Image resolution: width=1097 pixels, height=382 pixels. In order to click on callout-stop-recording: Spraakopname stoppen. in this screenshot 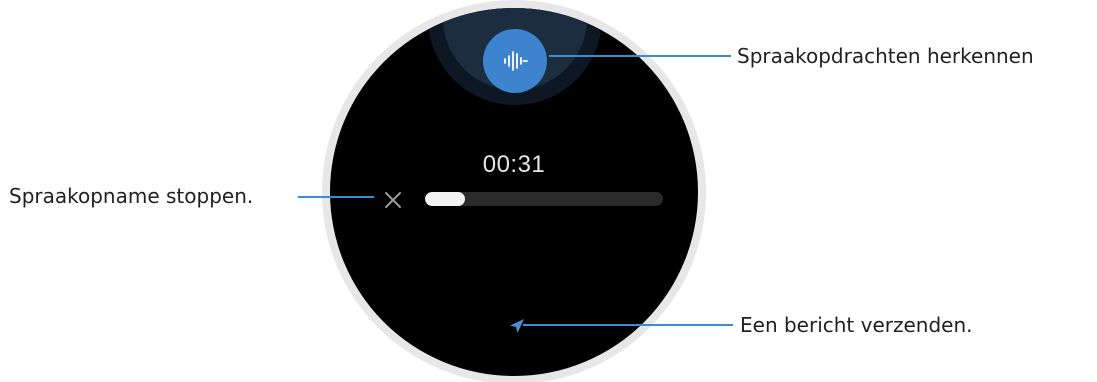, I will do `click(131, 196)`.